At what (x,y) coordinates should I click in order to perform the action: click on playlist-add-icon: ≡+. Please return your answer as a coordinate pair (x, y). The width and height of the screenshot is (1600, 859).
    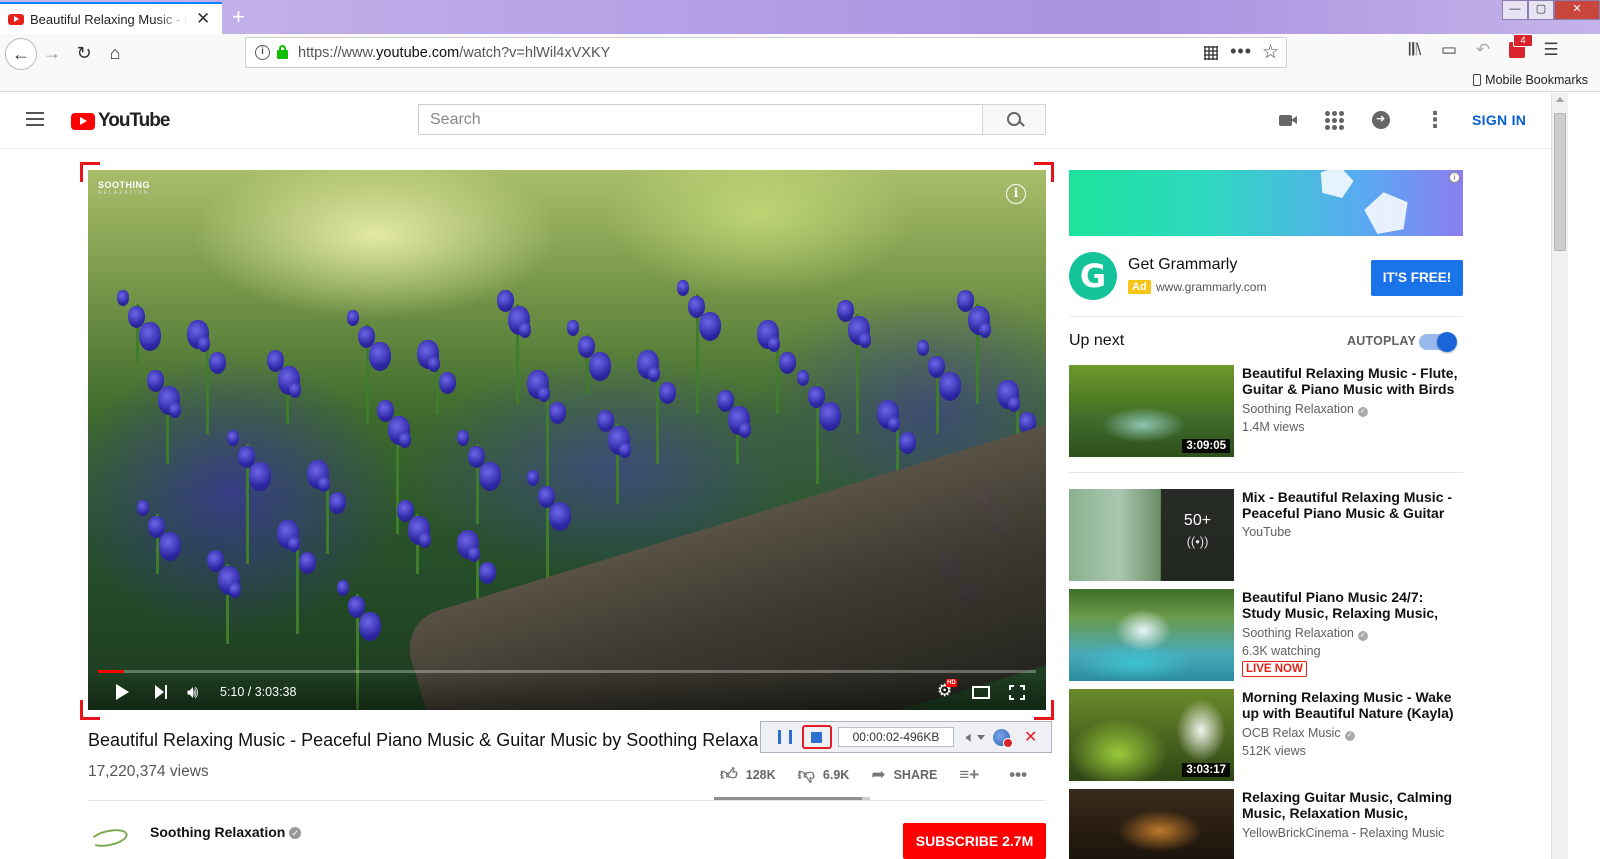
    Looking at the image, I should click on (969, 774).